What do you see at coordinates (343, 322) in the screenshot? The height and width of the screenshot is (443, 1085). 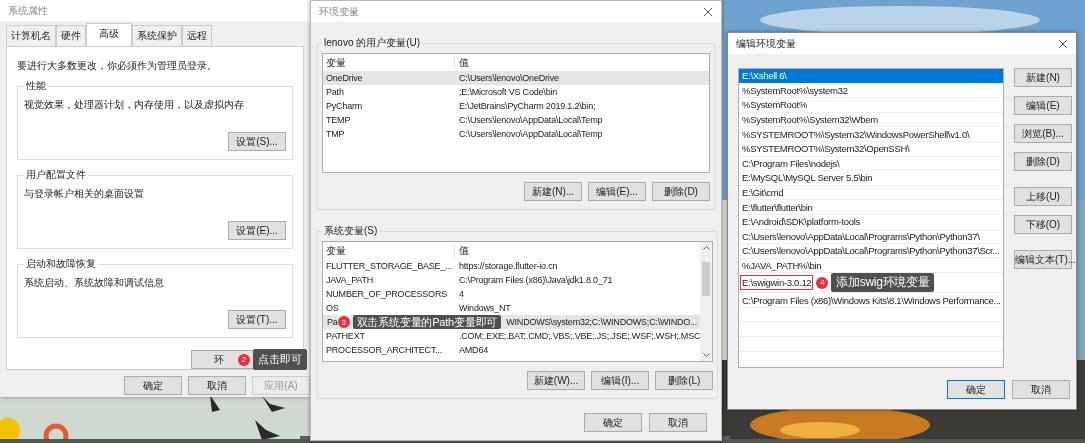 I see `step-badge: 3` at bounding box center [343, 322].